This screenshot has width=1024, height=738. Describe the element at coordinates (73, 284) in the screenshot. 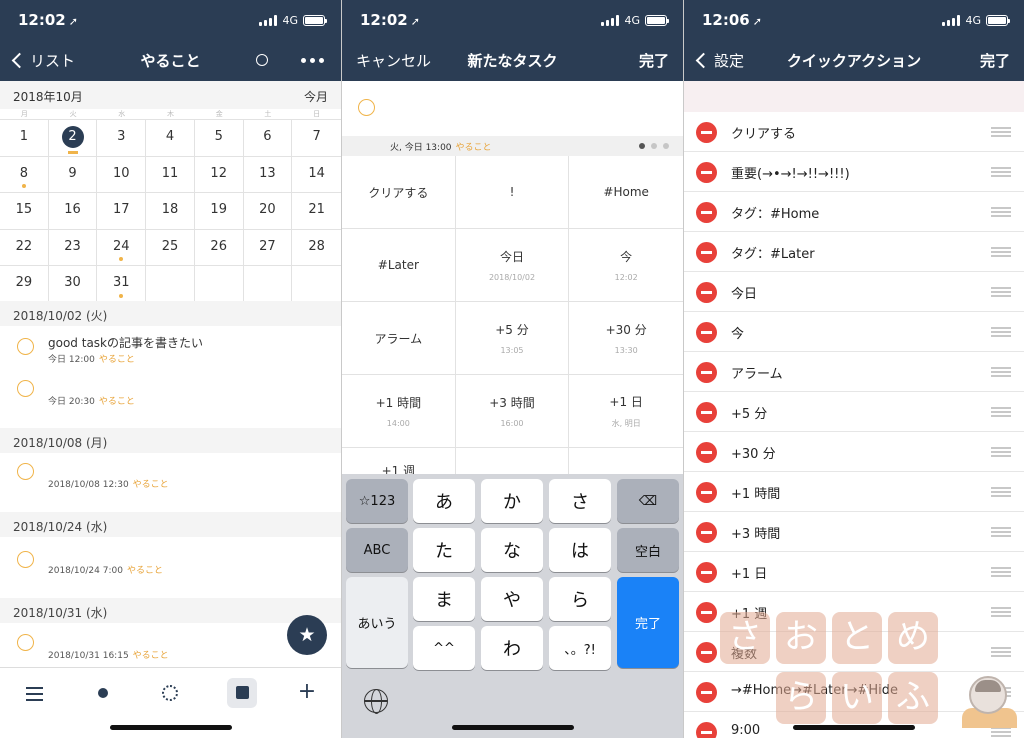

I see `calendar-day: 30` at that location.